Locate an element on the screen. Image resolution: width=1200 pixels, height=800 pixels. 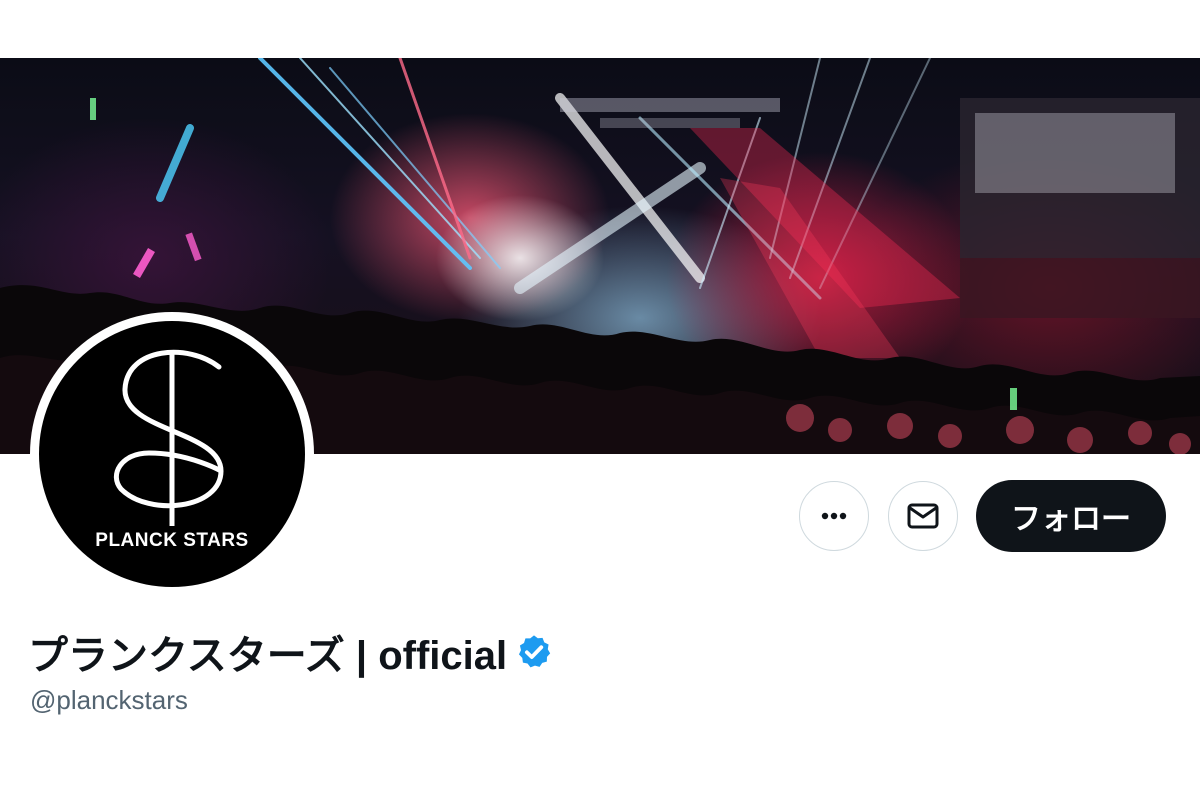
verified-badge-icon is located at coordinates (534, 652).